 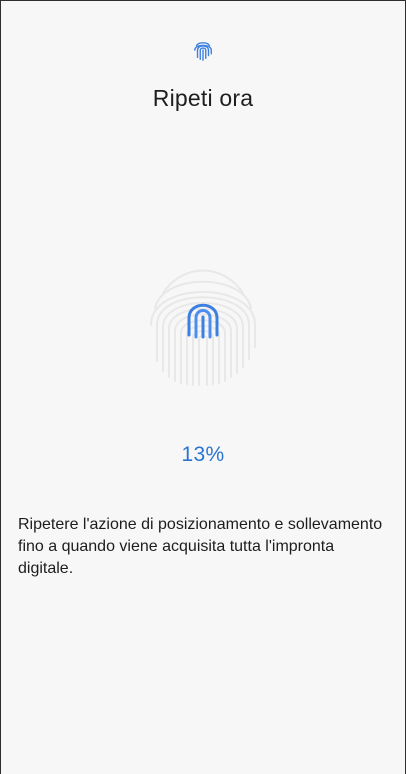 What do you see at coordinates (203, 454) in the screenshot?
I see `progress-percentage: 13%` at bounding box center [203, 454].